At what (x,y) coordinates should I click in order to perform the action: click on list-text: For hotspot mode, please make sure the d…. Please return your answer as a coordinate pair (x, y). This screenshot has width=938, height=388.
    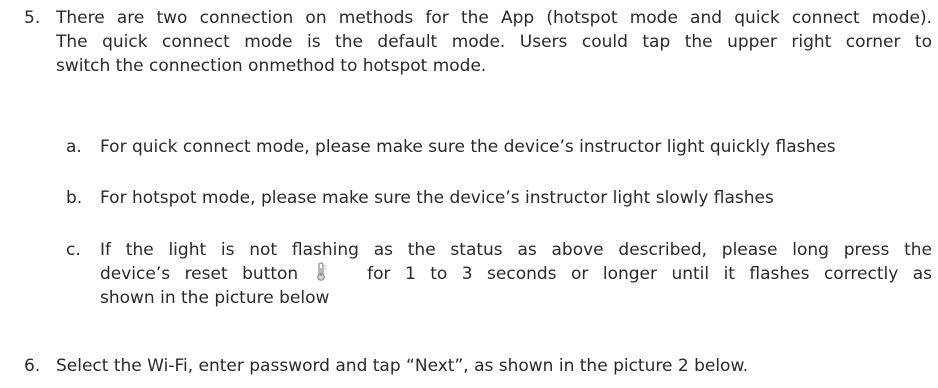
    Looking at the image, I should click on (516, 198).